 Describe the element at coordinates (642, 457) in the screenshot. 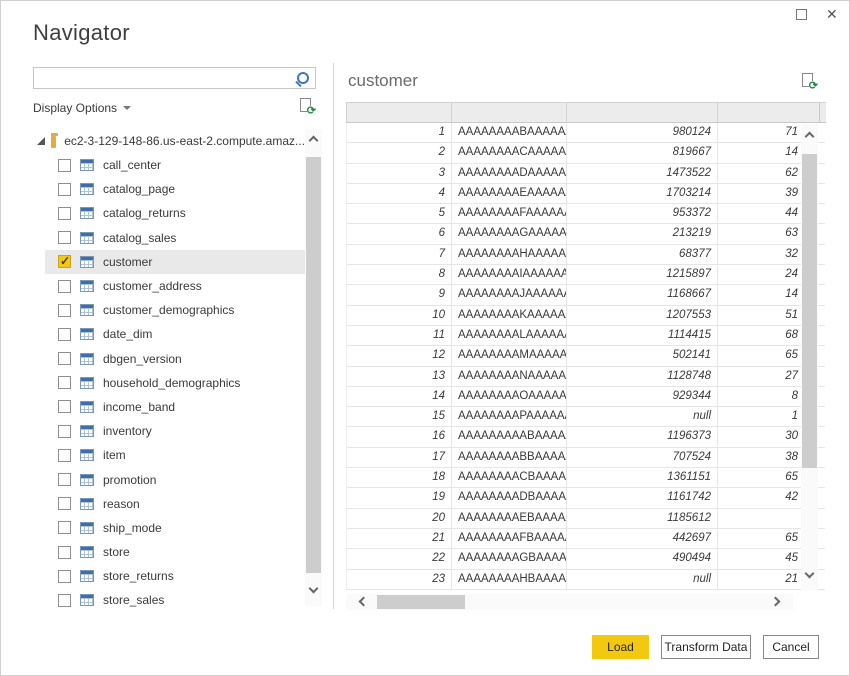

I see `cell-cdemo-sk: 707524` at that location.